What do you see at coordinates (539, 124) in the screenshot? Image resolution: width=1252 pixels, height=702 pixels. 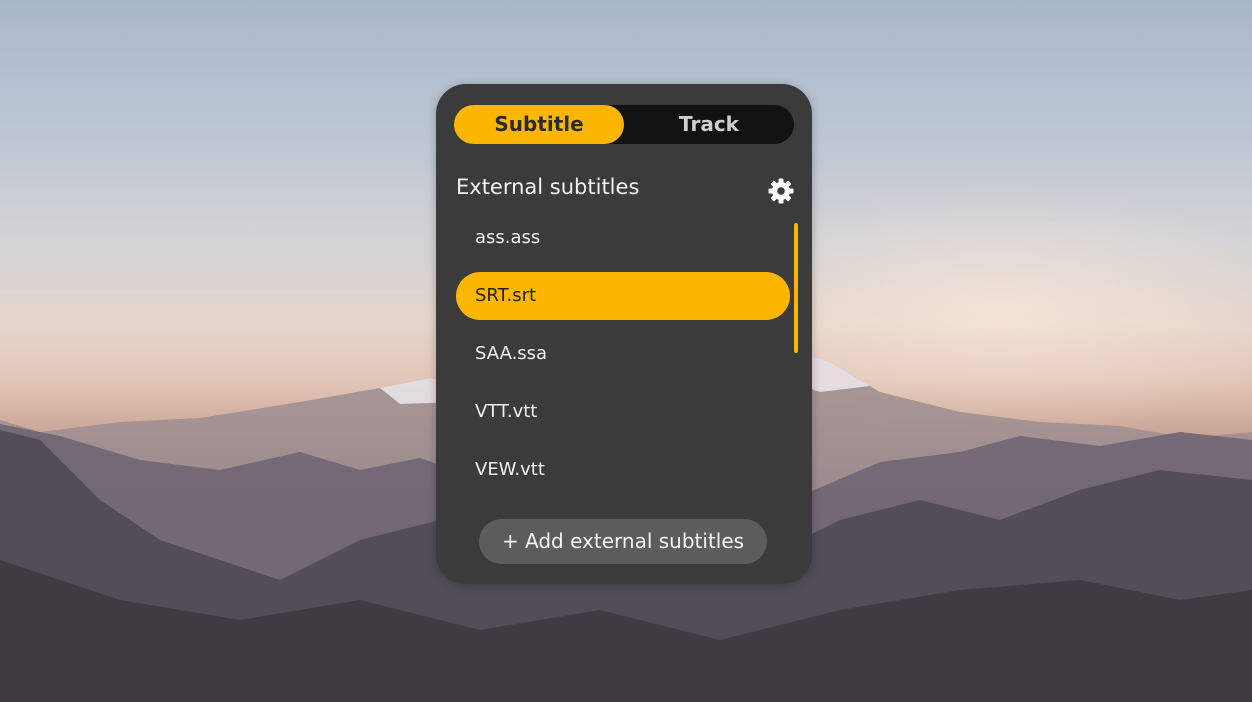 I see `tab-subtitle: Subtitle` at bounding box center [539, 124].